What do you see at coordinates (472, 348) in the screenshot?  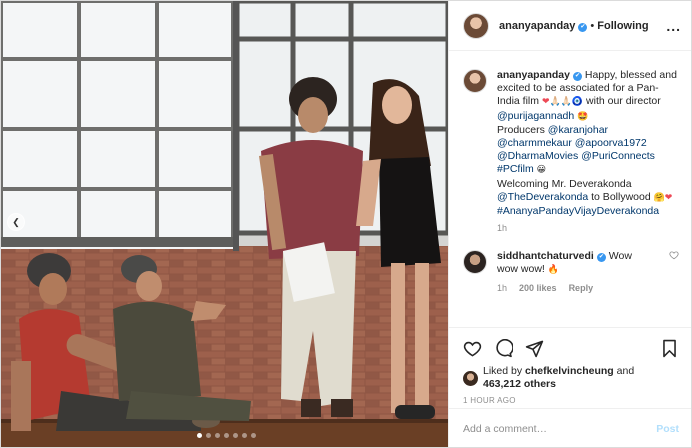 I see `heart-icon` at bounding box center [472, 348].